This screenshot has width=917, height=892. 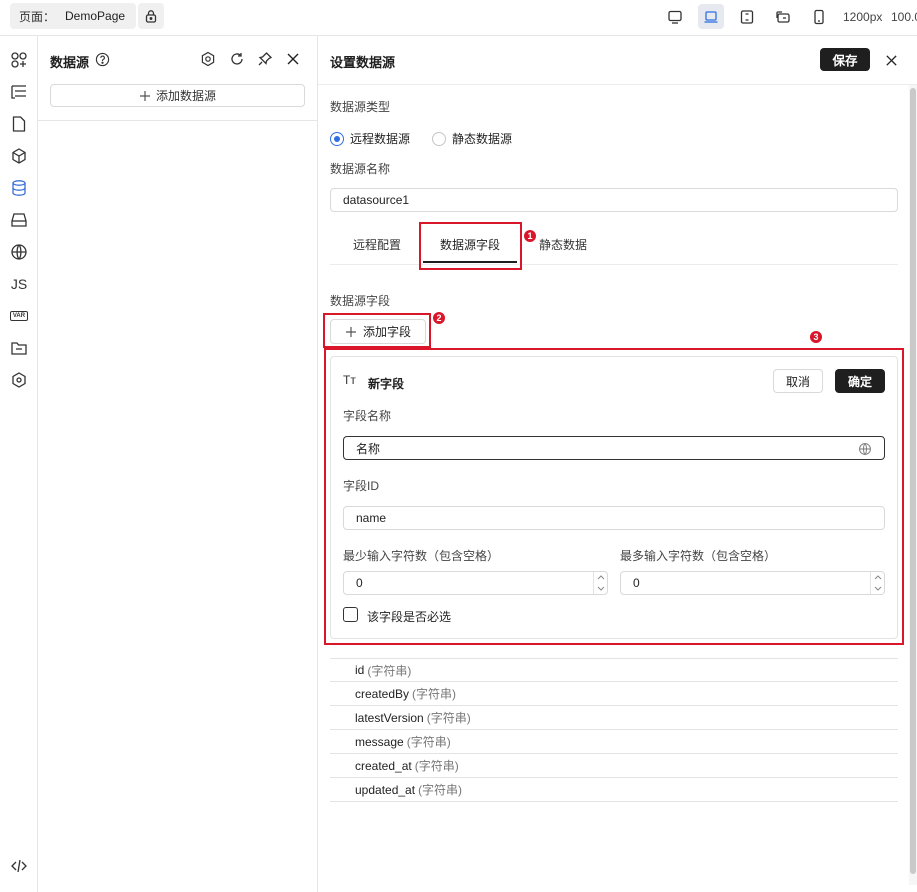 I want to click on annotation-badge-1: 1, so click(x=530, y=236).